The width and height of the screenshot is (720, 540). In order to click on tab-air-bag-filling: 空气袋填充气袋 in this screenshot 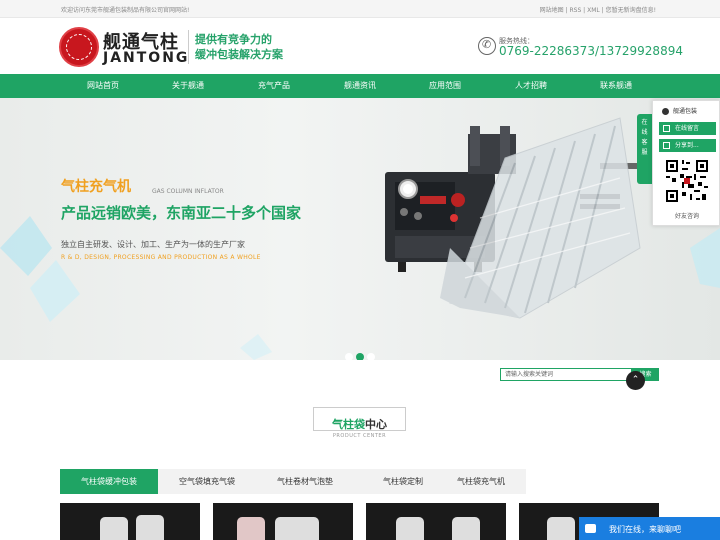, I will do `click(207, 481)`.